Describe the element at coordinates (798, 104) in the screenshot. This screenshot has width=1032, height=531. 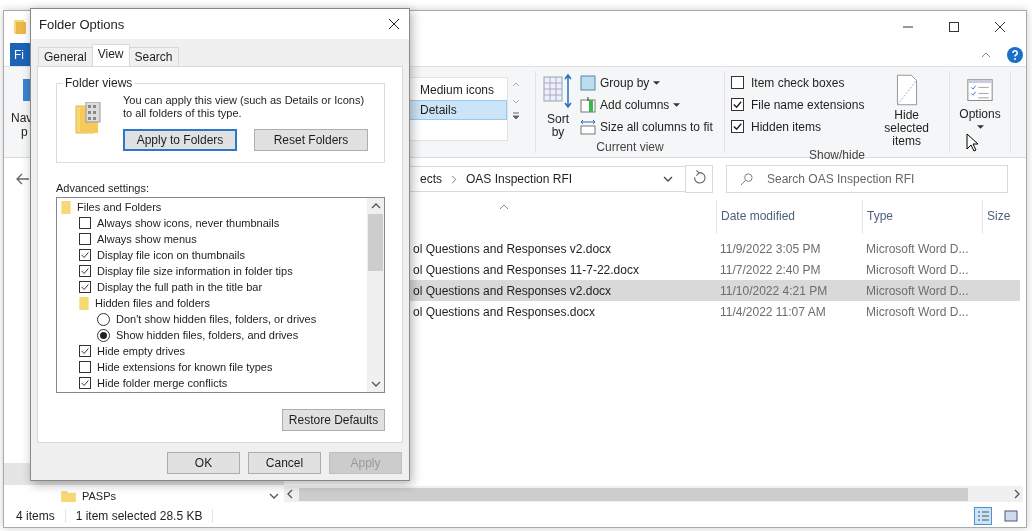
I see `checkbox-option: File name extensions` at that location.